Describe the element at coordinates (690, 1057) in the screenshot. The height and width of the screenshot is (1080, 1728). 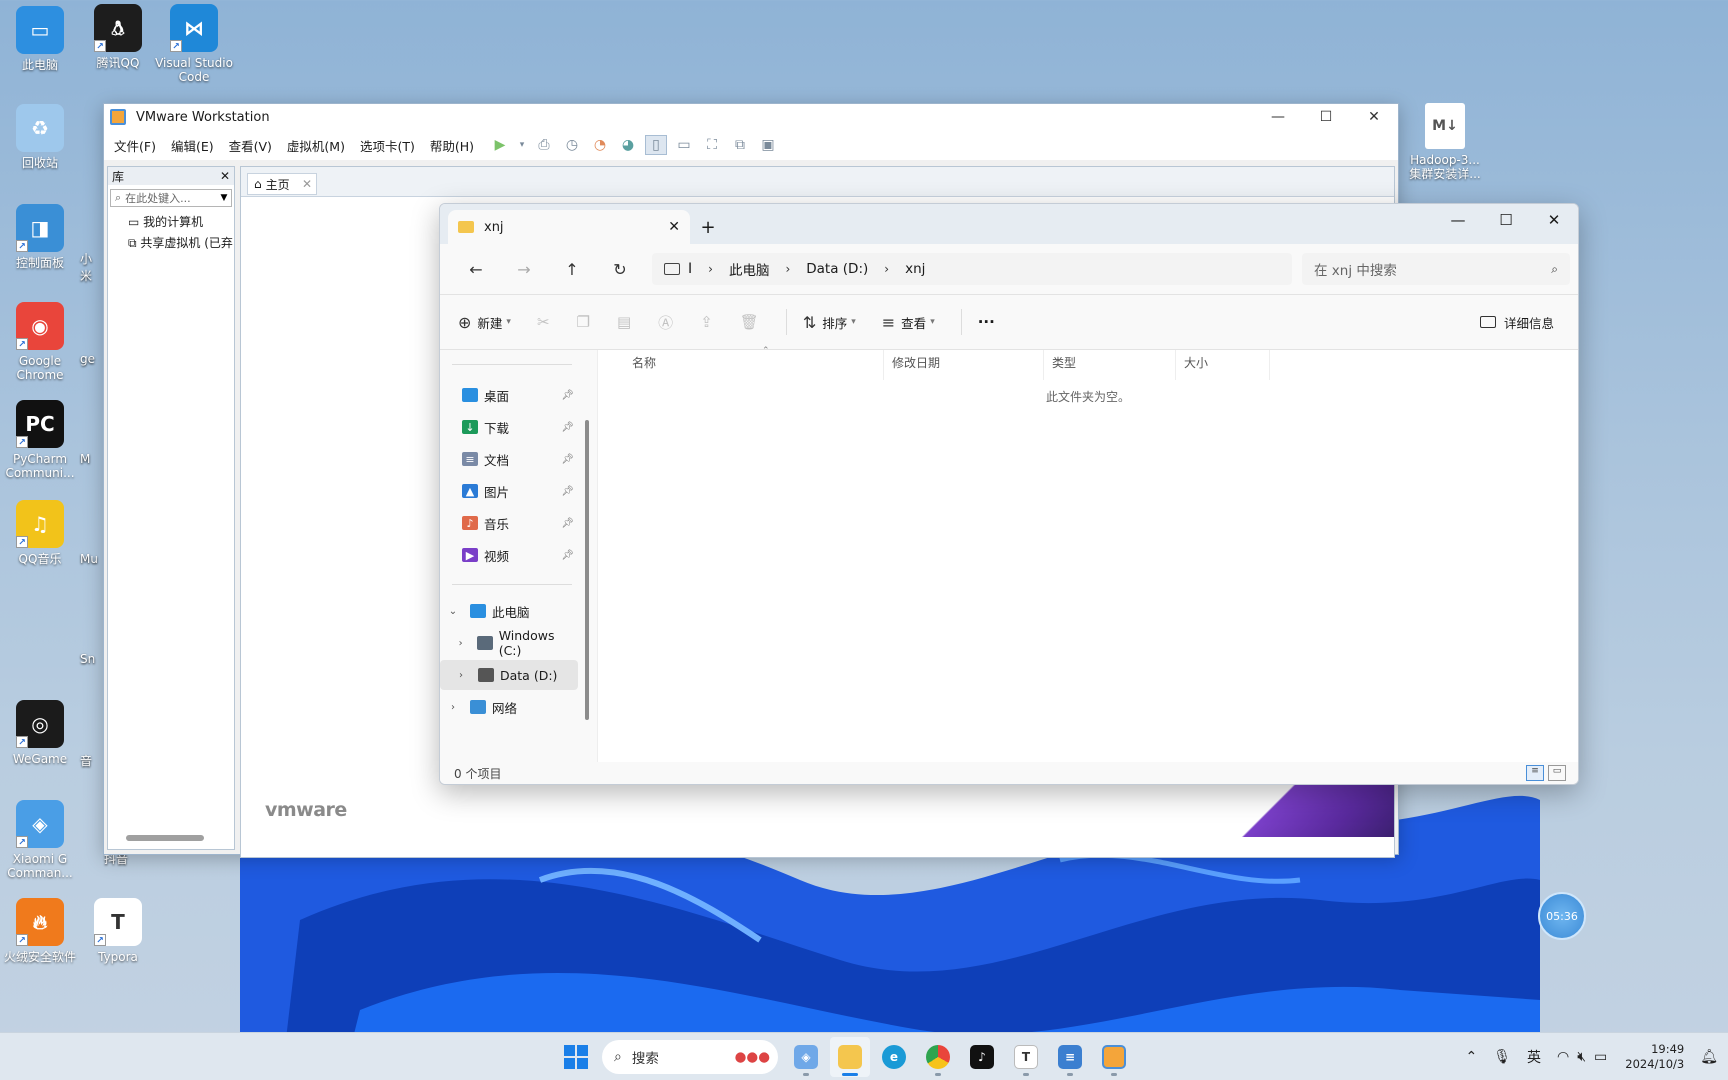
I see `taskbar-search: ⌕ 搜索 ●●●` at that location.